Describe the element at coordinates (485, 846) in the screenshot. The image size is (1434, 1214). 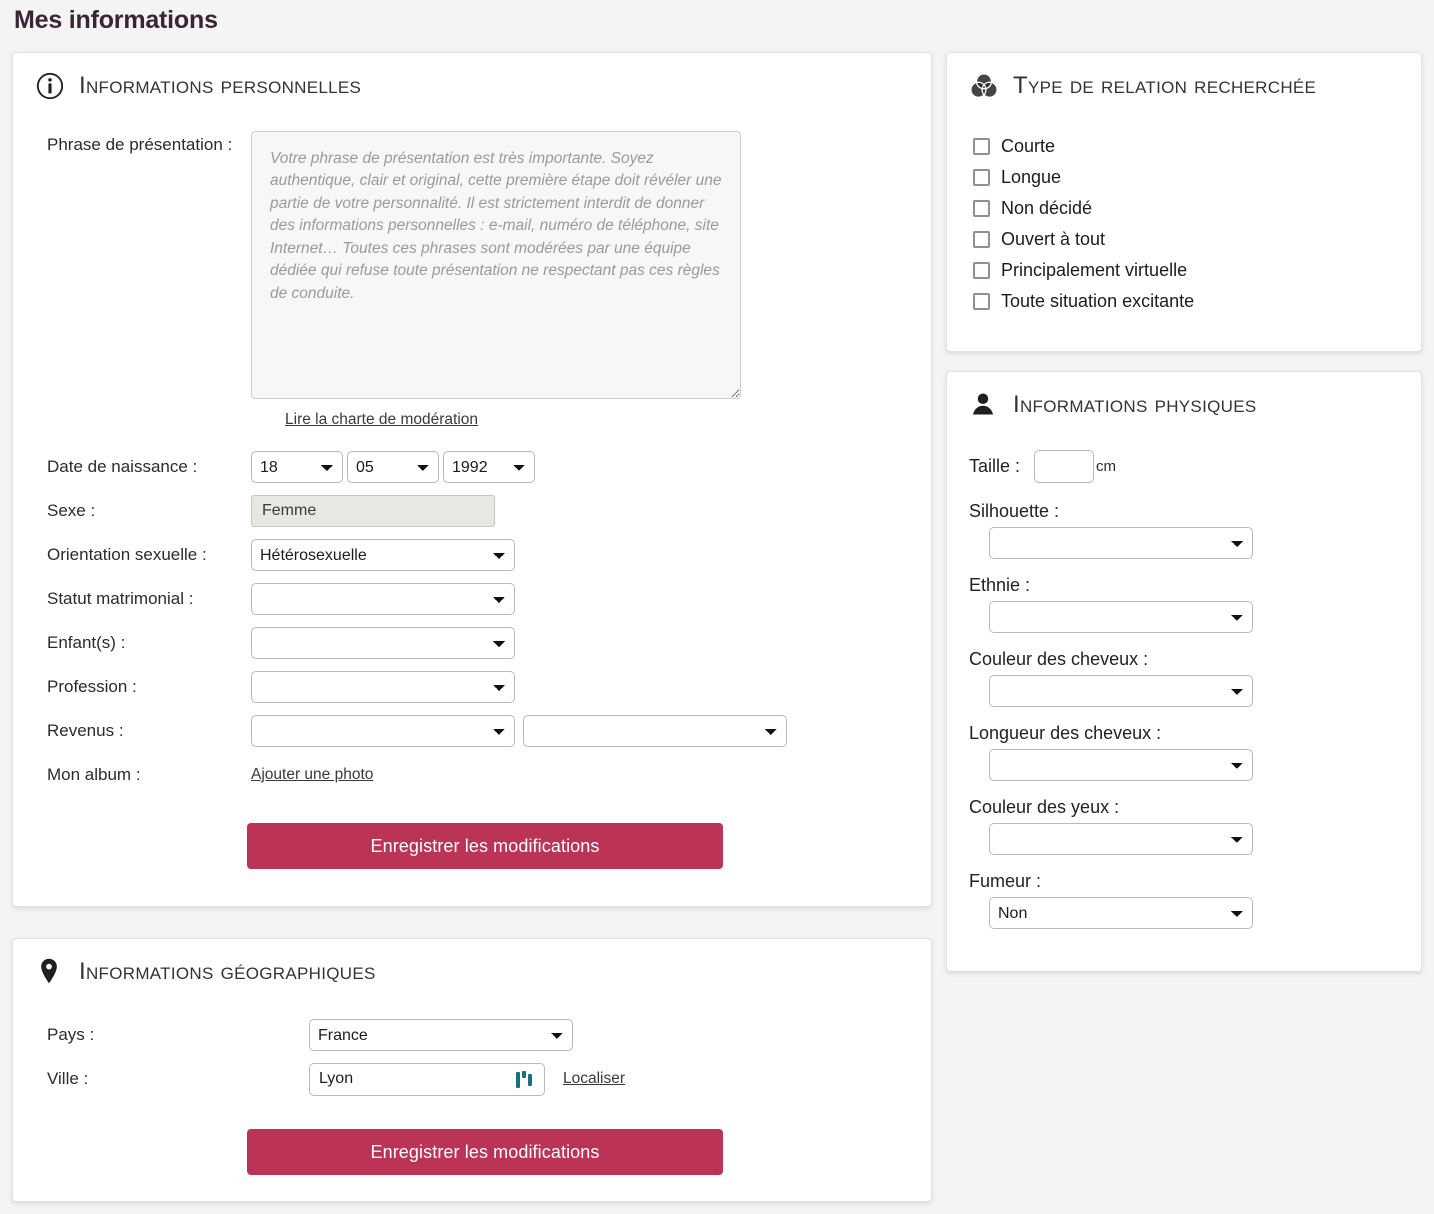
I see `save-personal-button: Enregistrer les modifications` at that location.